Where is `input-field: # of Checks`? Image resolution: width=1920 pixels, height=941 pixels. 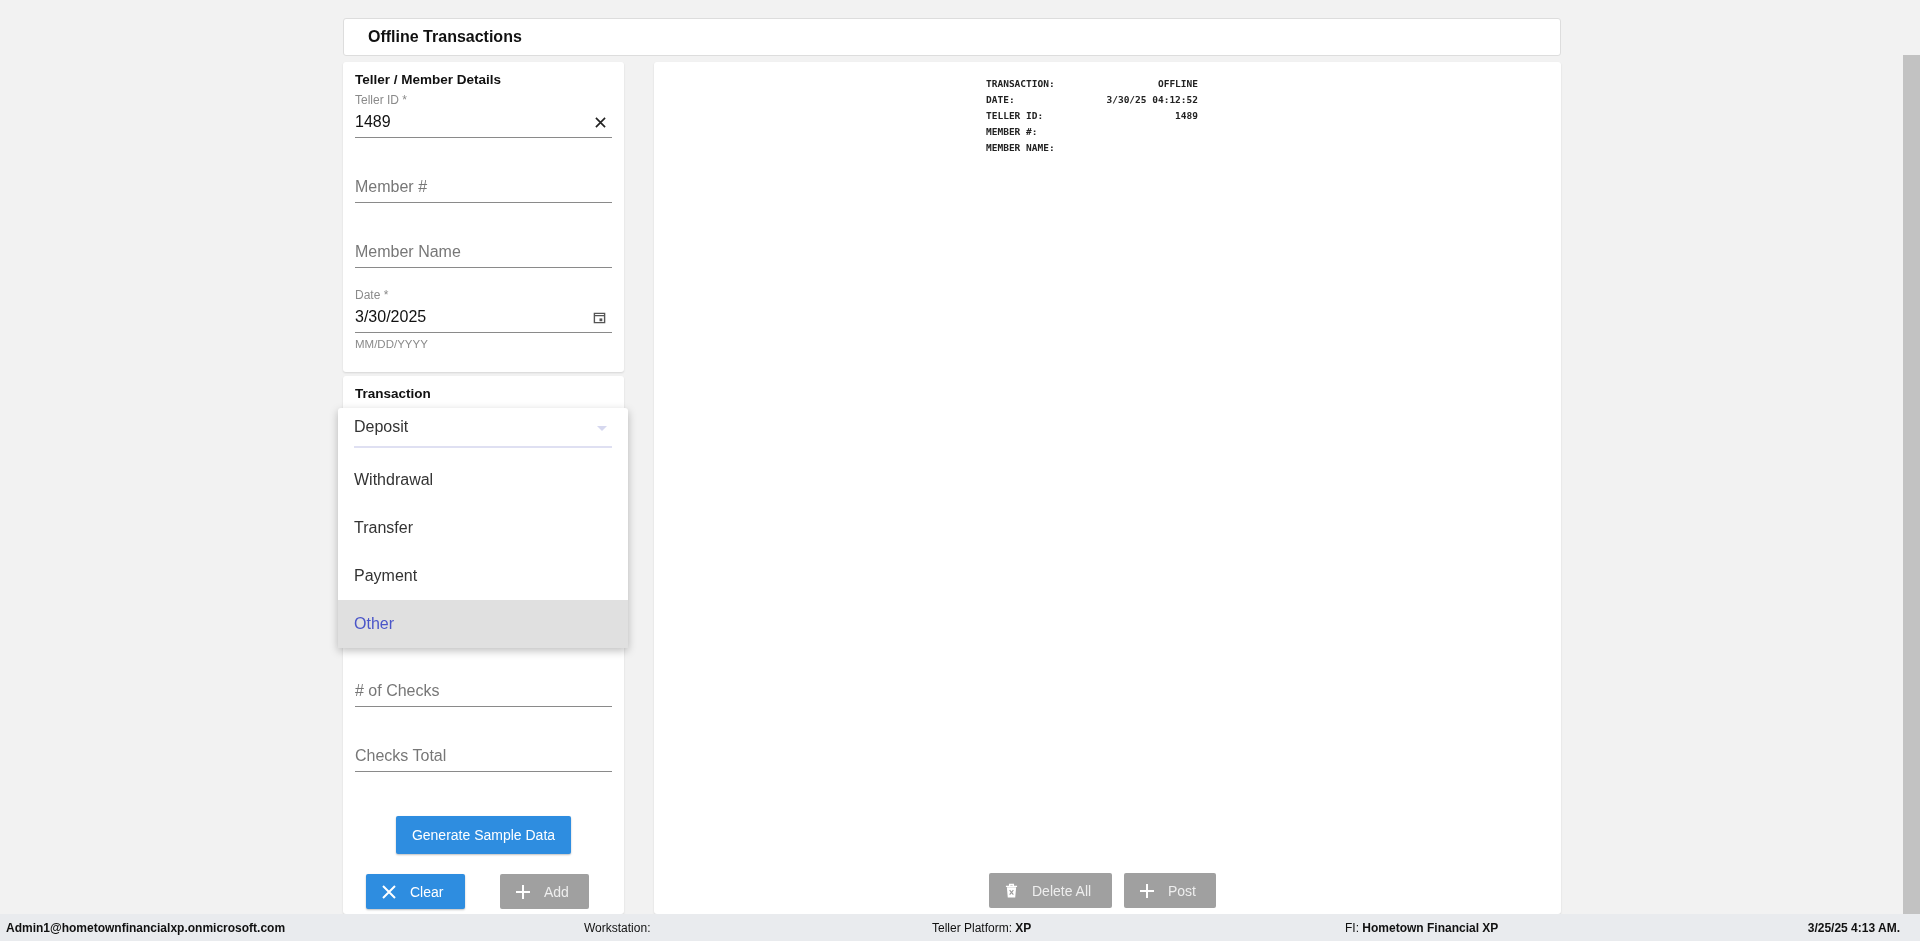
input-field: # of Checks is located at coordinates (483, 682).